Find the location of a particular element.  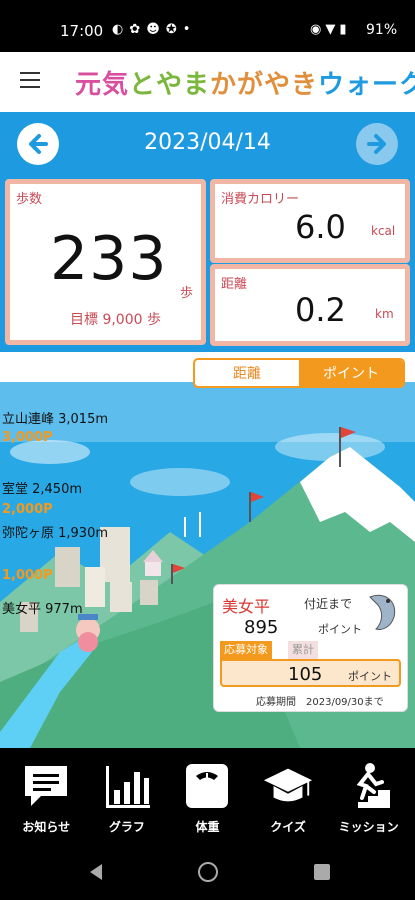

distance-card: 距離 0.2 km is located at coordinates (310, 305).